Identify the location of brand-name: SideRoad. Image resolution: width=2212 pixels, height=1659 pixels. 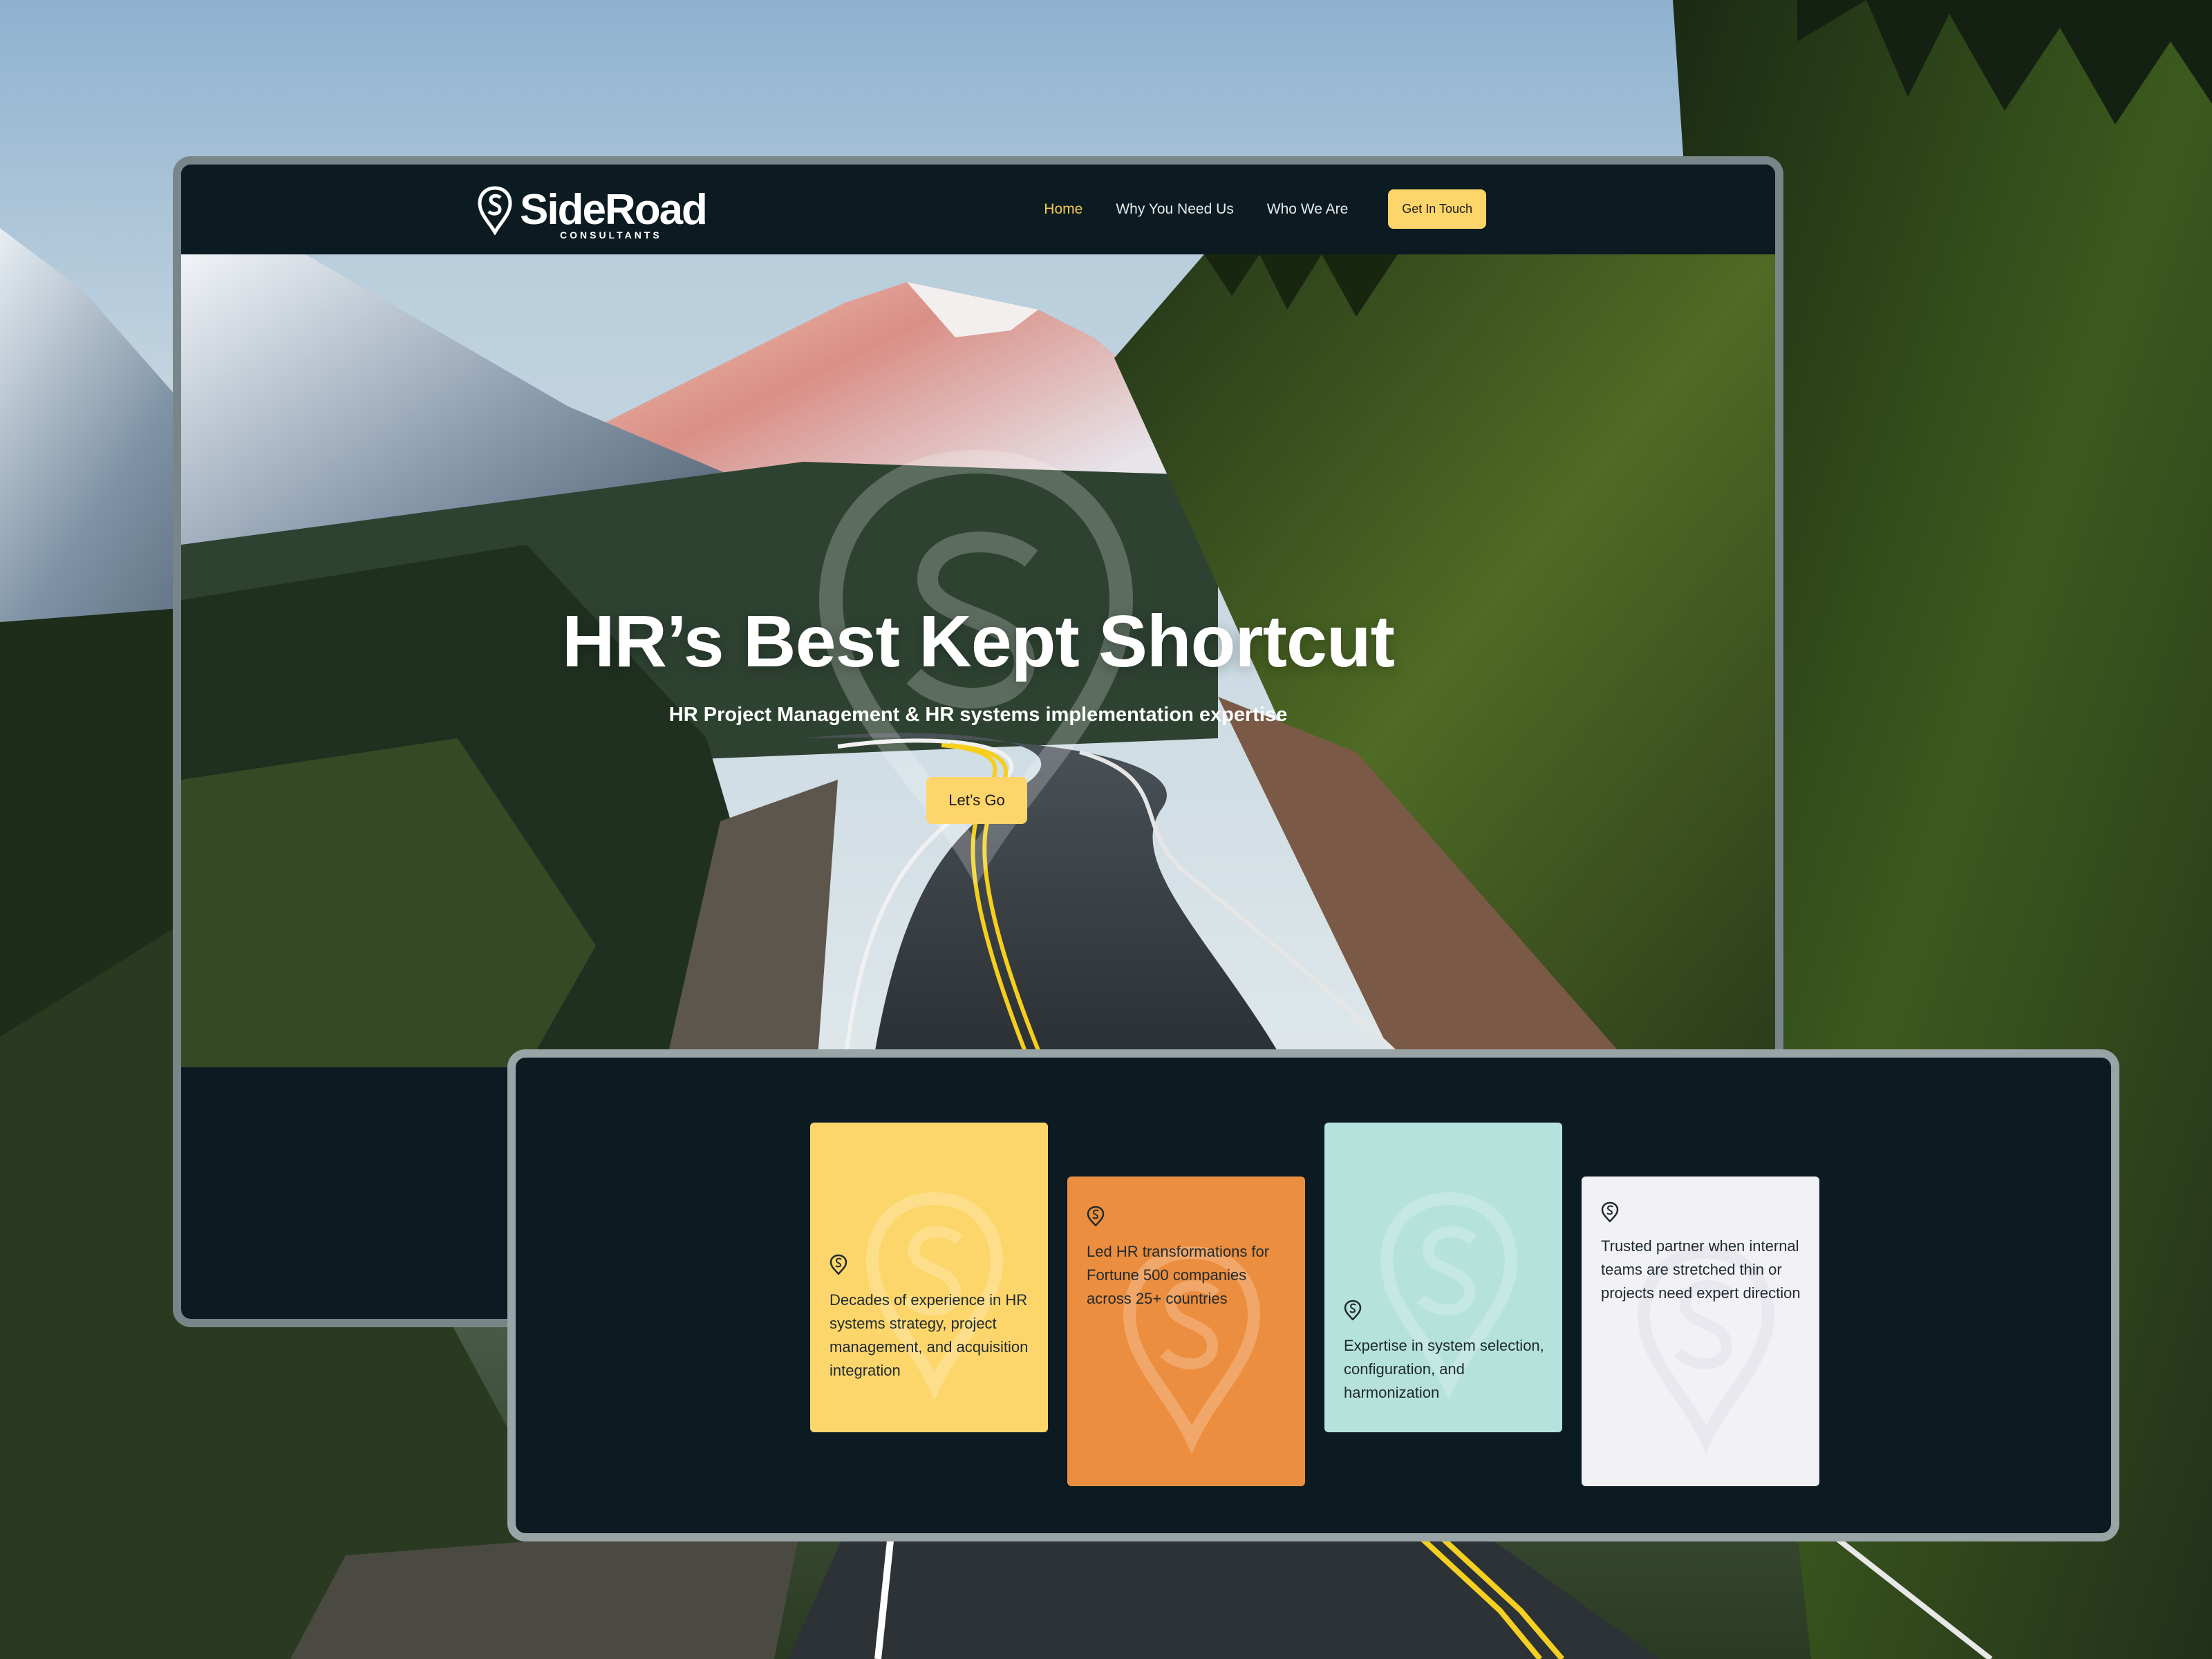
(614, 210).